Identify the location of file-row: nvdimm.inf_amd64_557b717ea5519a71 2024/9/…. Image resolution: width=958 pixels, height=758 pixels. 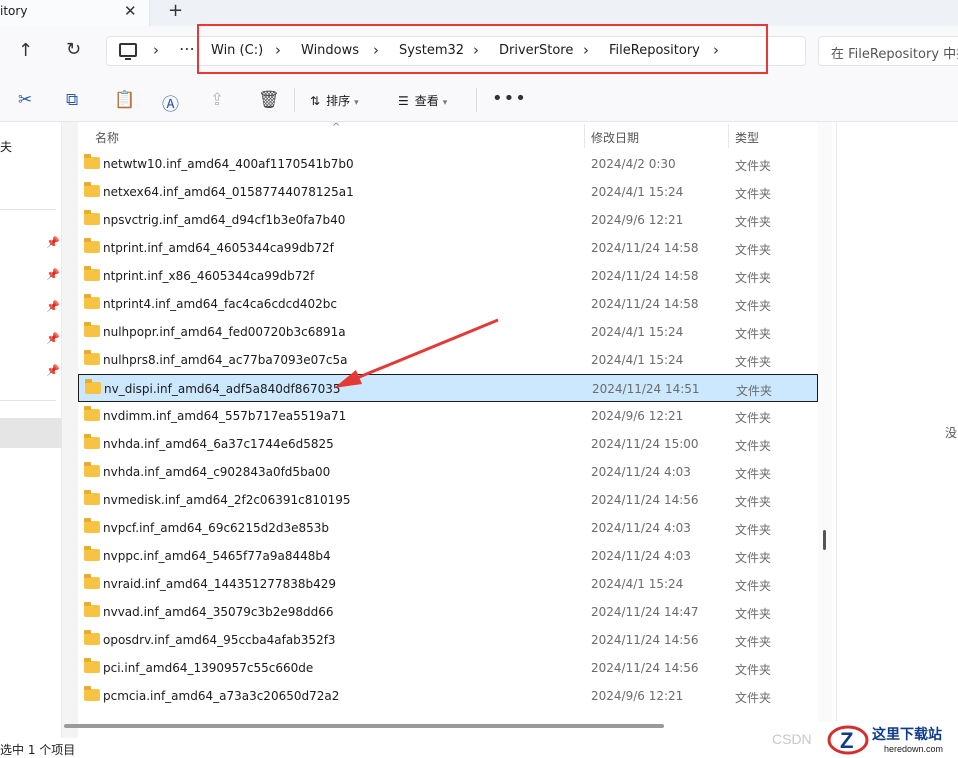
(448, 416).